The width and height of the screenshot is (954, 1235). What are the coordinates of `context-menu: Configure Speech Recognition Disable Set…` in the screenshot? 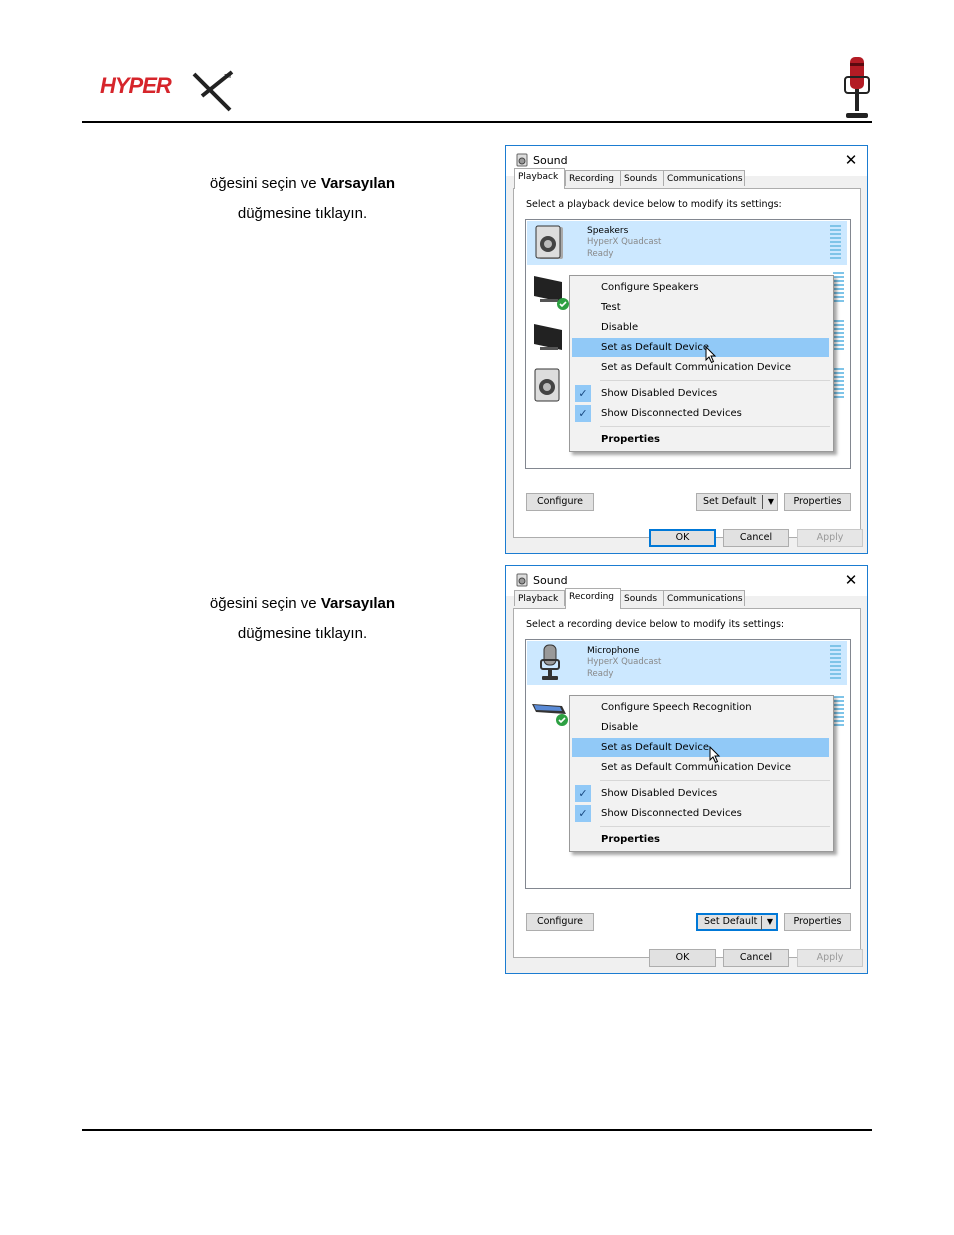 It's located at (701, 773).